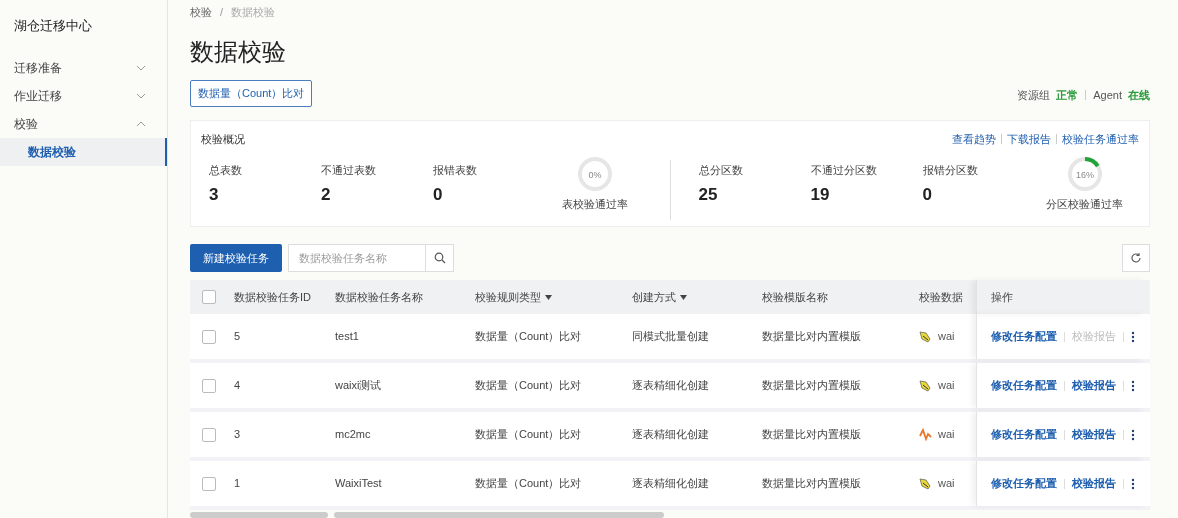  I want to click on status-label: Agent, so click(1107, 95).